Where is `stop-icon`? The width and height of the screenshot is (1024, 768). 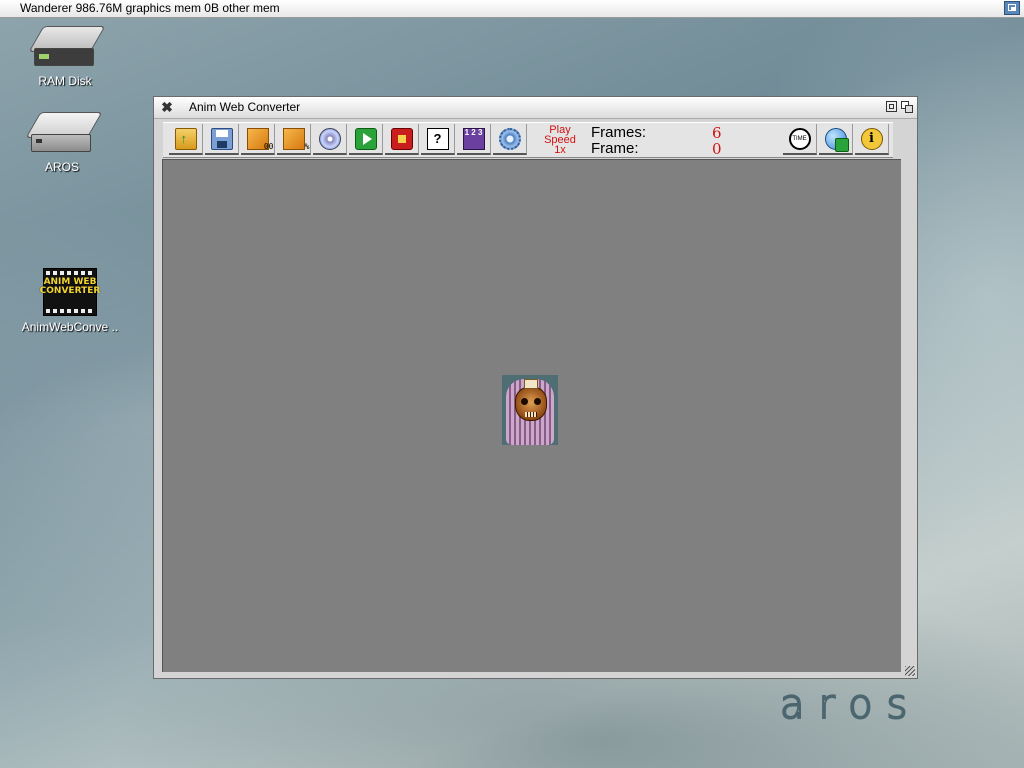 stop-icon is located at coordinates (401, 138).